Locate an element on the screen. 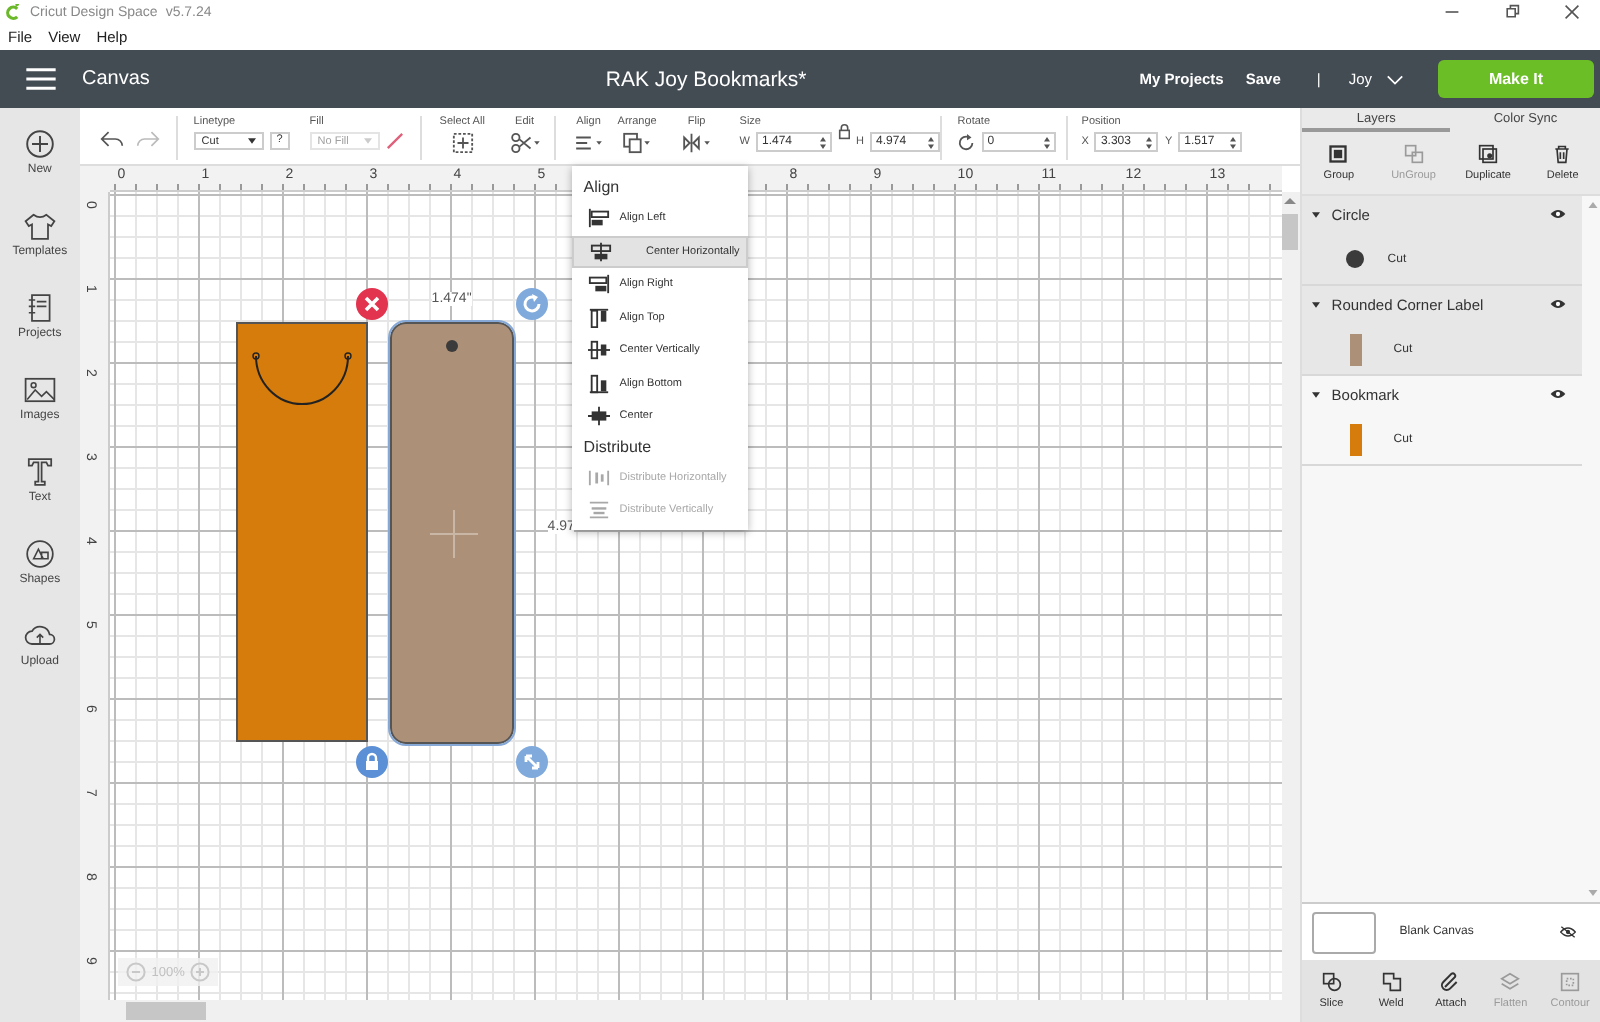  chevron-icon is located at coordinates (1395, 79).